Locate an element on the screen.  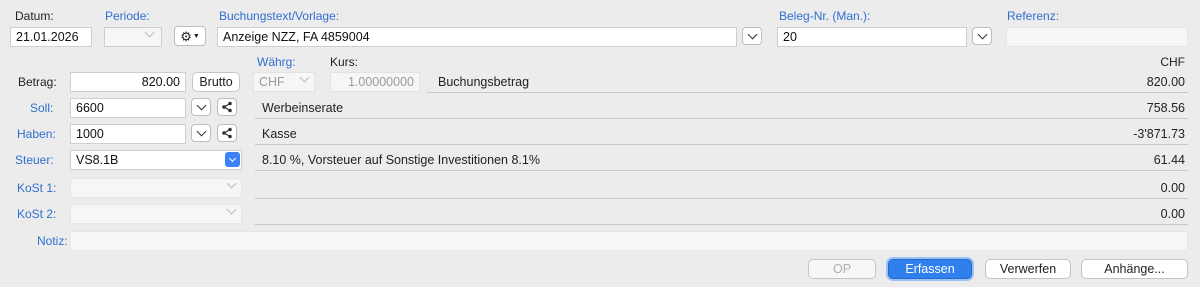
beleg-dropdown-button is located at coordinates (982, 36).